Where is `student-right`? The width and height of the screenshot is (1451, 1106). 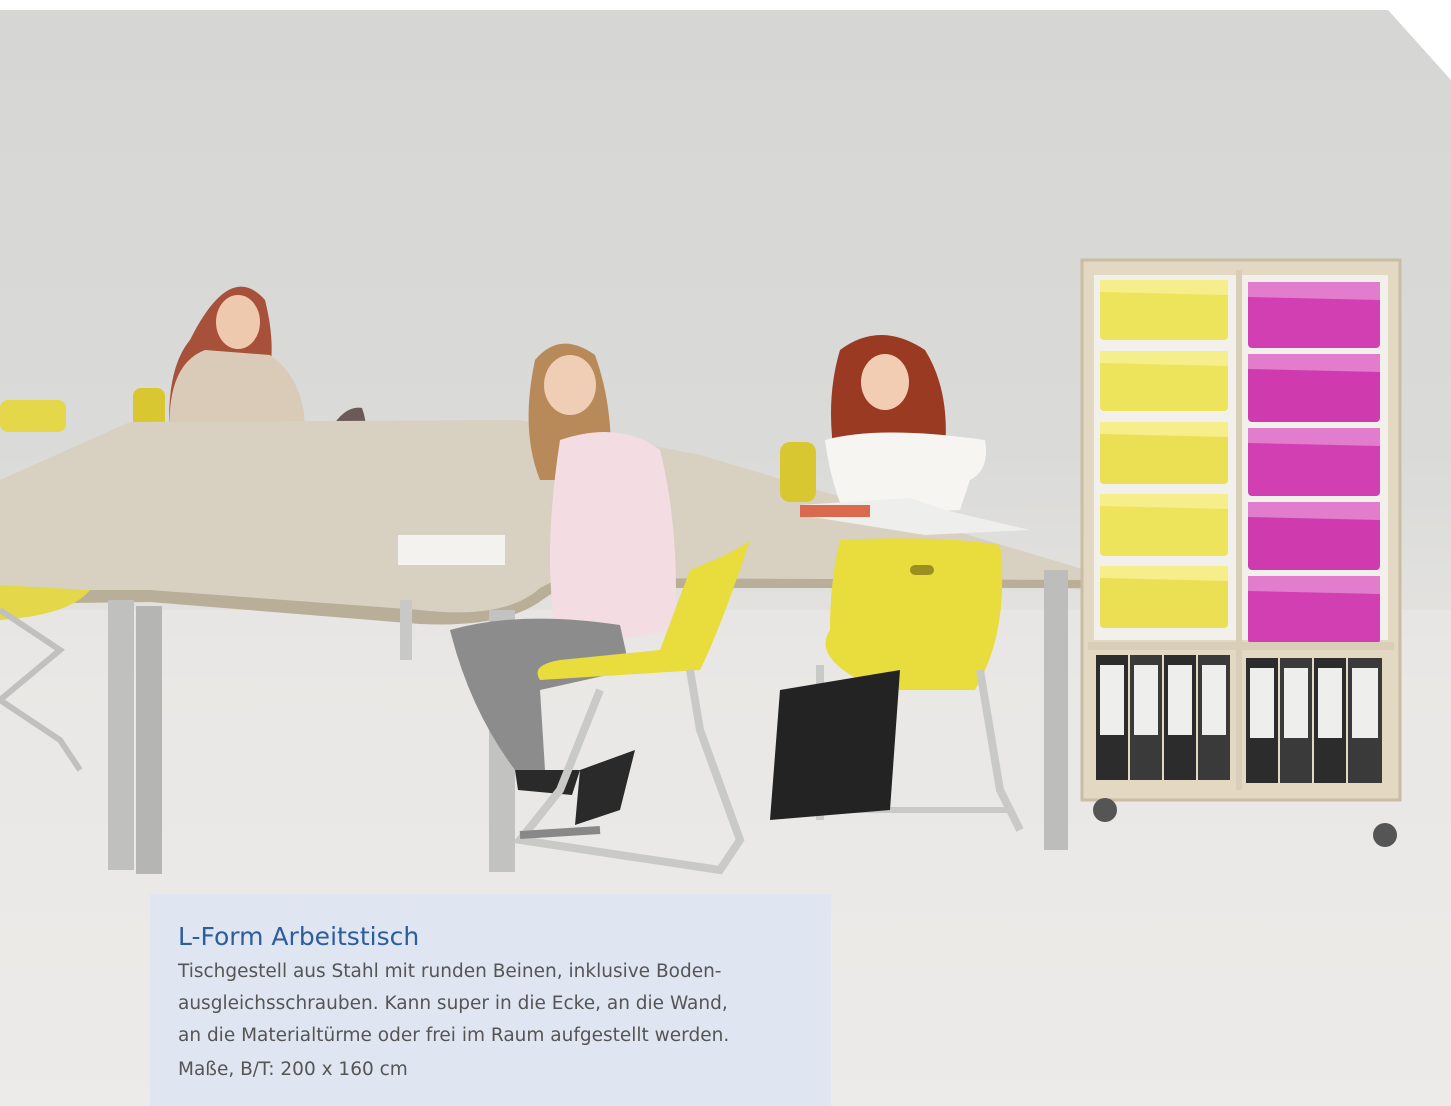
student-right is located at coordinates (905, 425).